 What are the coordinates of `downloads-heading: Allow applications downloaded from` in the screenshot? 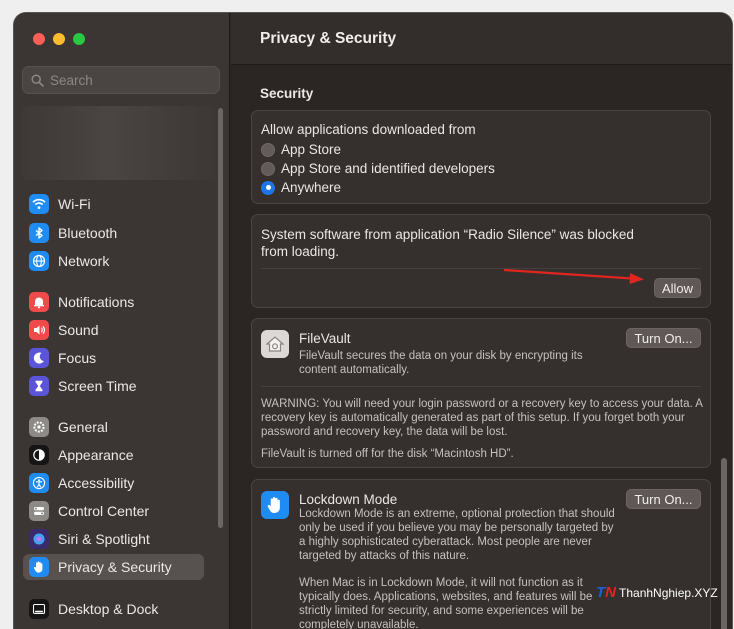 It's located at (368, 129).